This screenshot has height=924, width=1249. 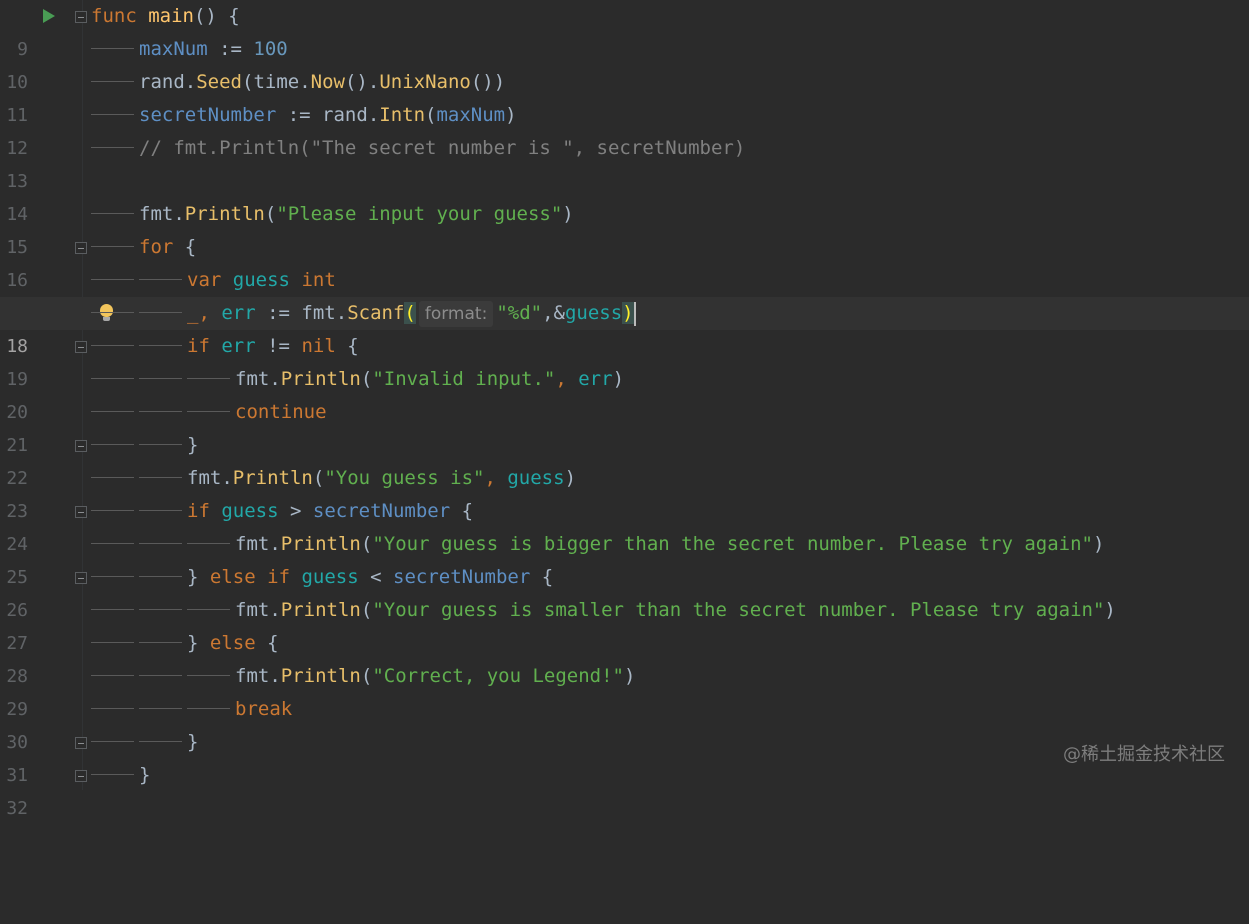 What do you see at coordinates (624, 294) in the screenshot?
I see `code-line: 17 var guess int` at bounding box center [624, 294].